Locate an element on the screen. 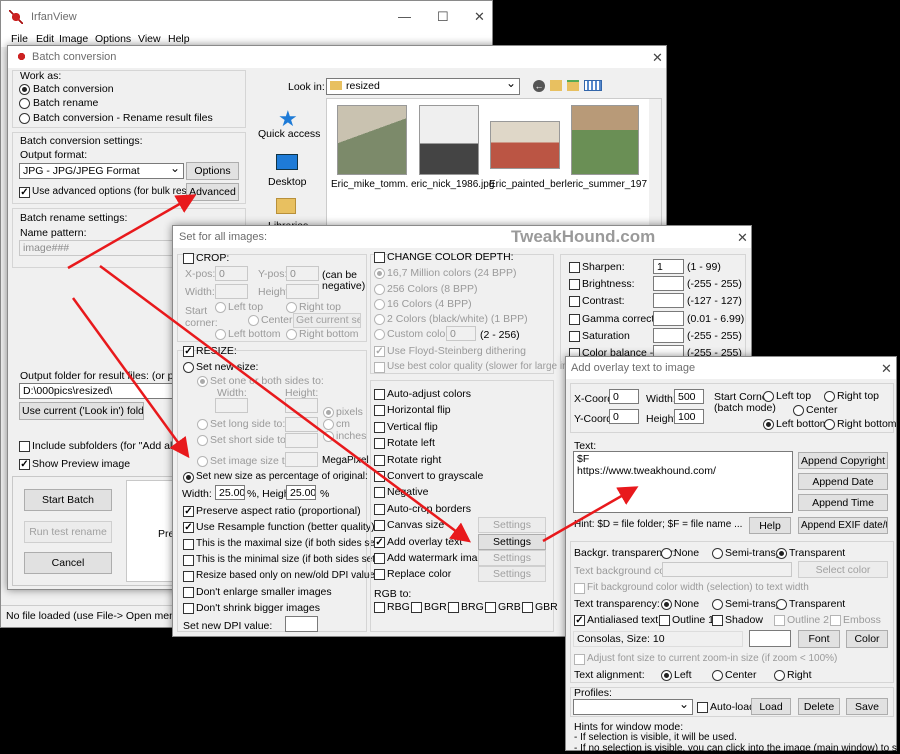 The image size is (900, 754). arrow-to-overlay-text is located at coordinates (590, 514).